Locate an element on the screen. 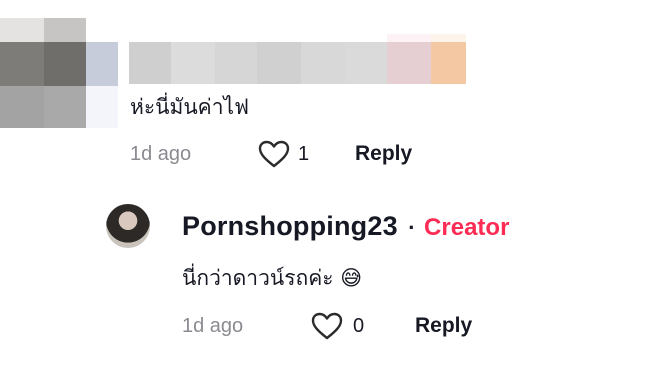  emoji-grinning-sweat-icon: 😅 is located at coordinates (351, 278).